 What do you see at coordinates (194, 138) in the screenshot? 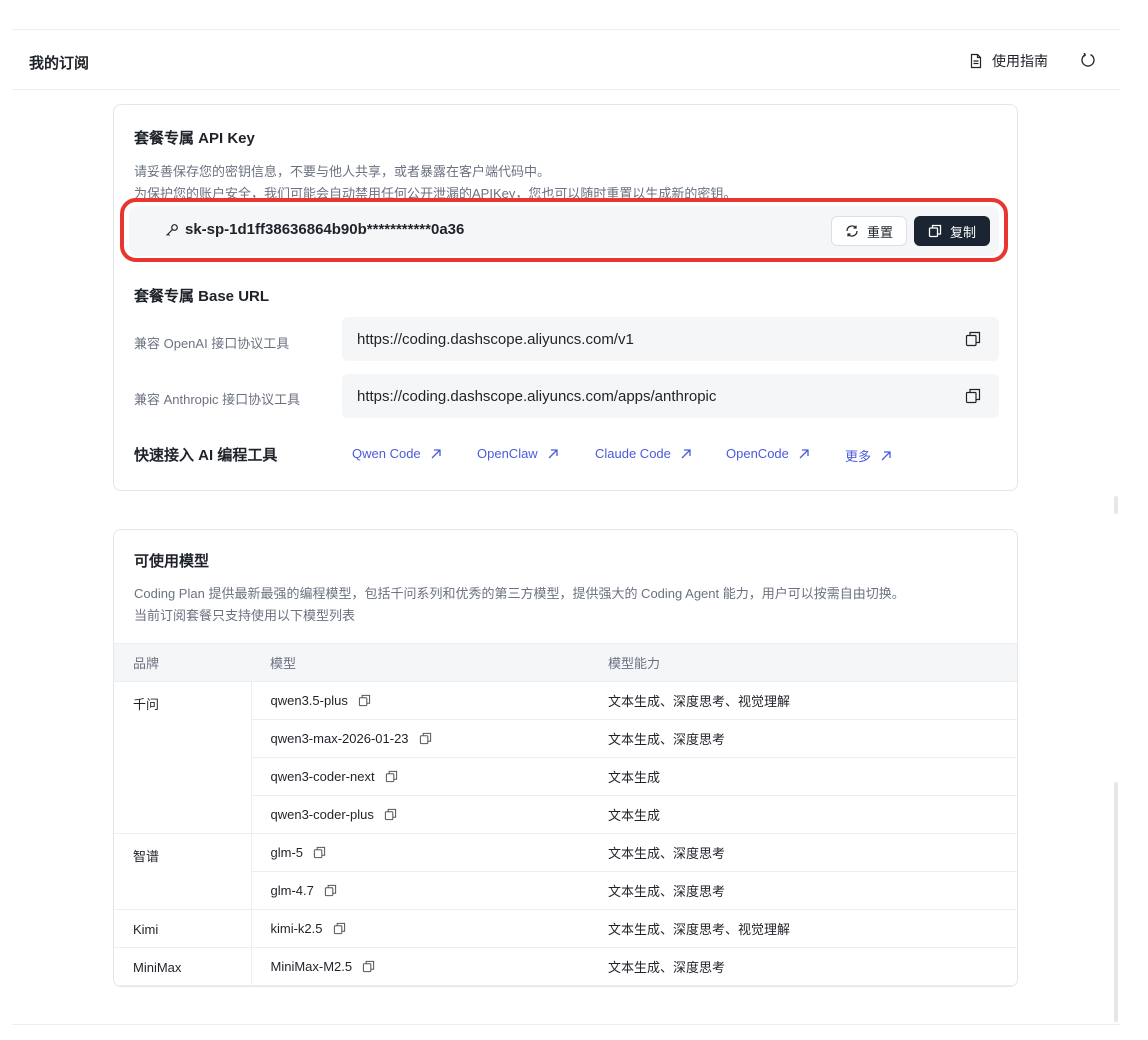
I see `api-key-title: 套餐专属 API Key` at bounding box center [194, 138].